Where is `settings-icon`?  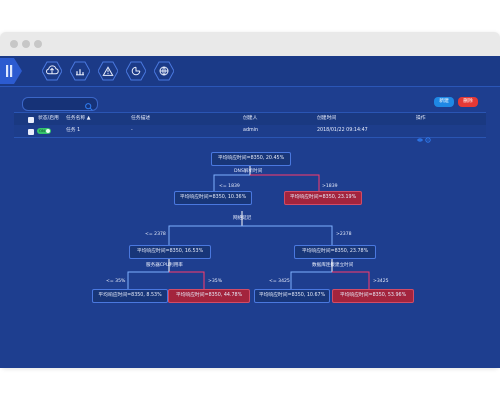
settings-icon is located at coordinates (428, 135).